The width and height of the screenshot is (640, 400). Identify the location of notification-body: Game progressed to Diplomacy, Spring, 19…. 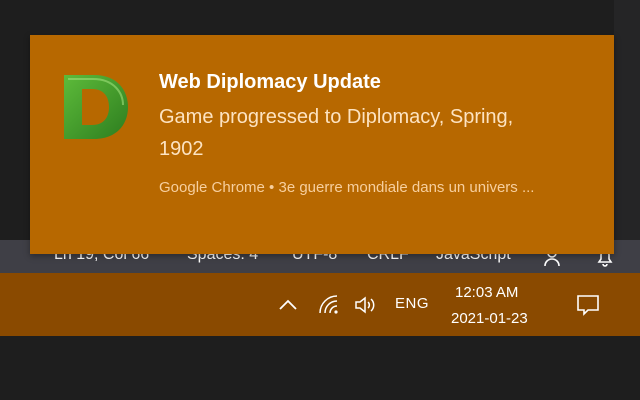
(336, 133).